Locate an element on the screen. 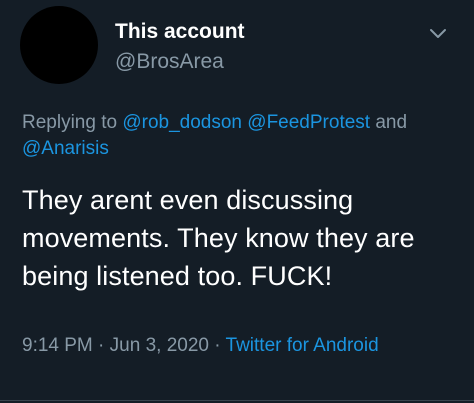  author-display-name: This account is located at coordinates (180, 32).